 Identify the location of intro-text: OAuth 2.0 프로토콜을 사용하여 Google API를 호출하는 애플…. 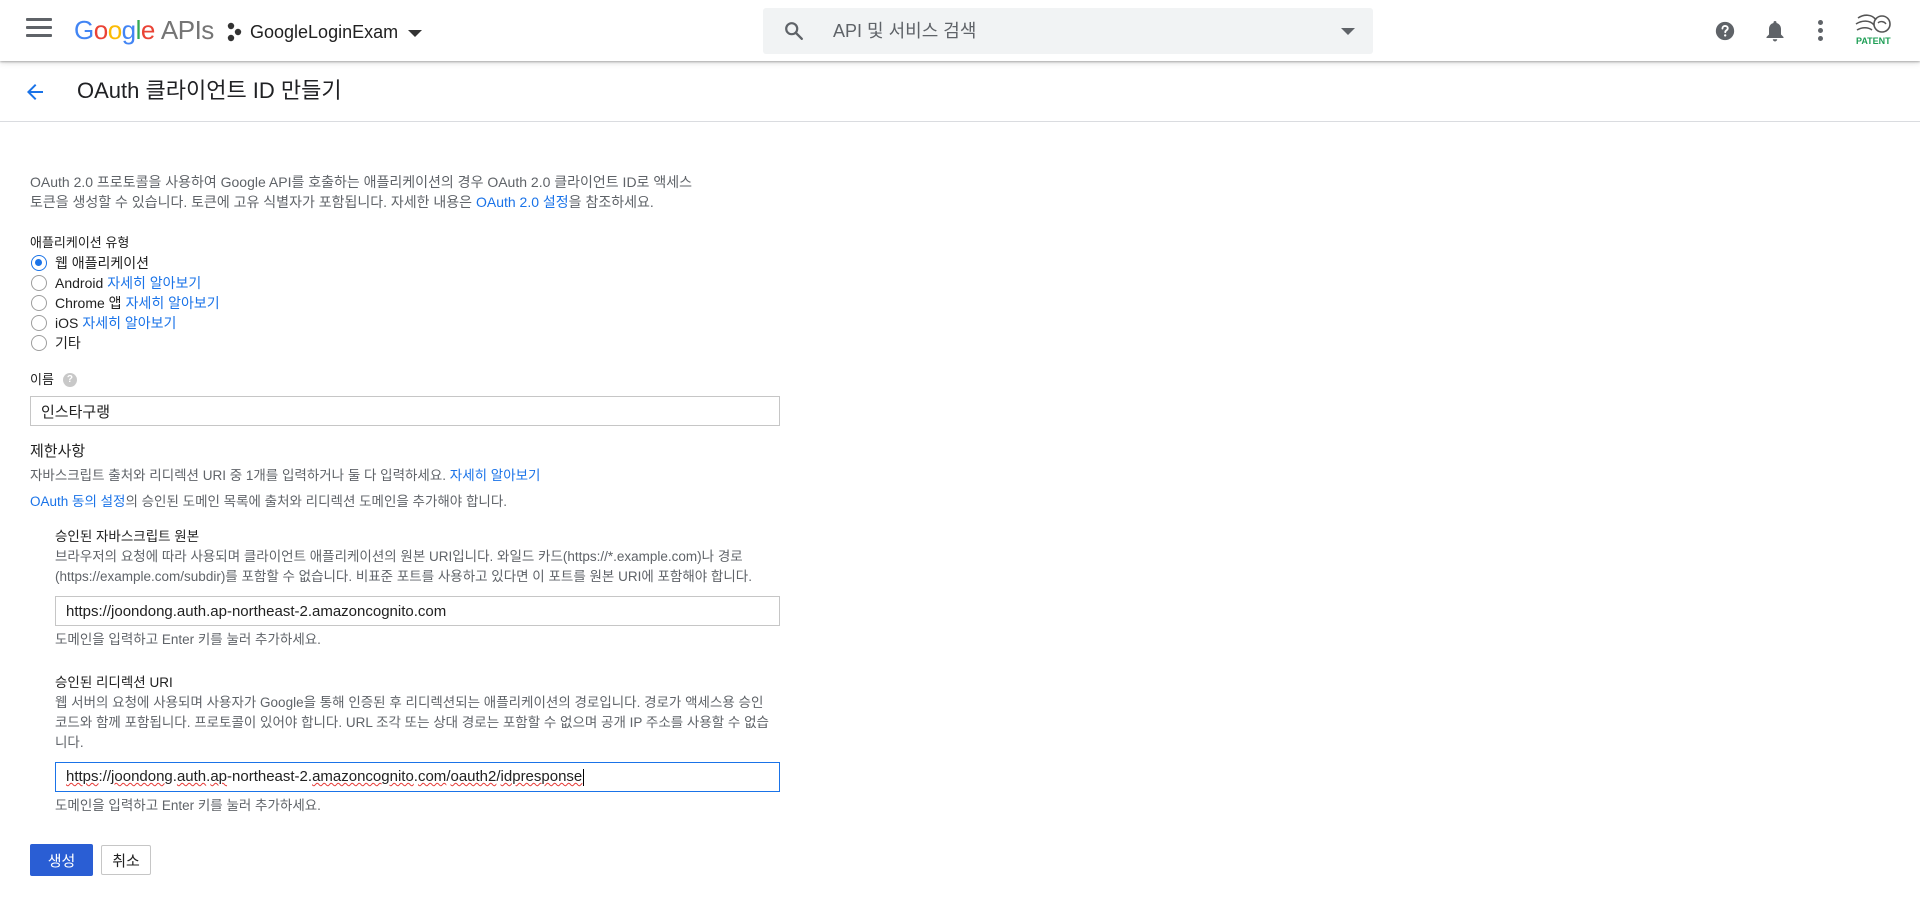
(361, 192).